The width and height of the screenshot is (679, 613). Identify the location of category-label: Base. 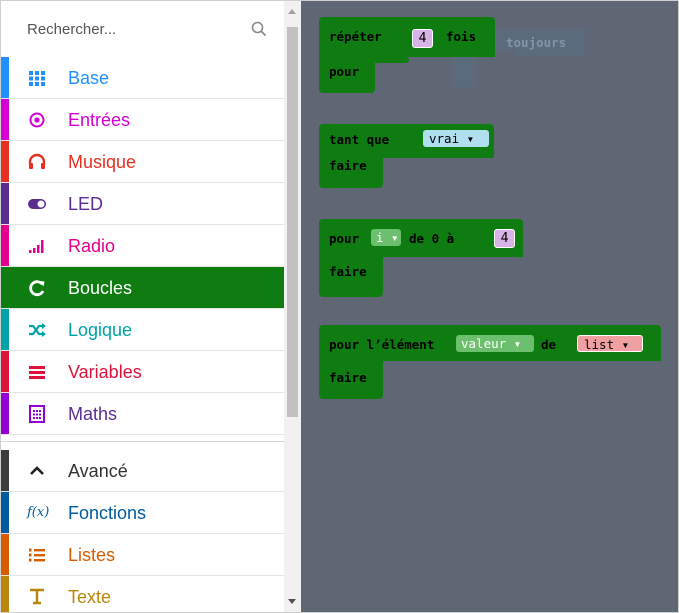
(89, 78).